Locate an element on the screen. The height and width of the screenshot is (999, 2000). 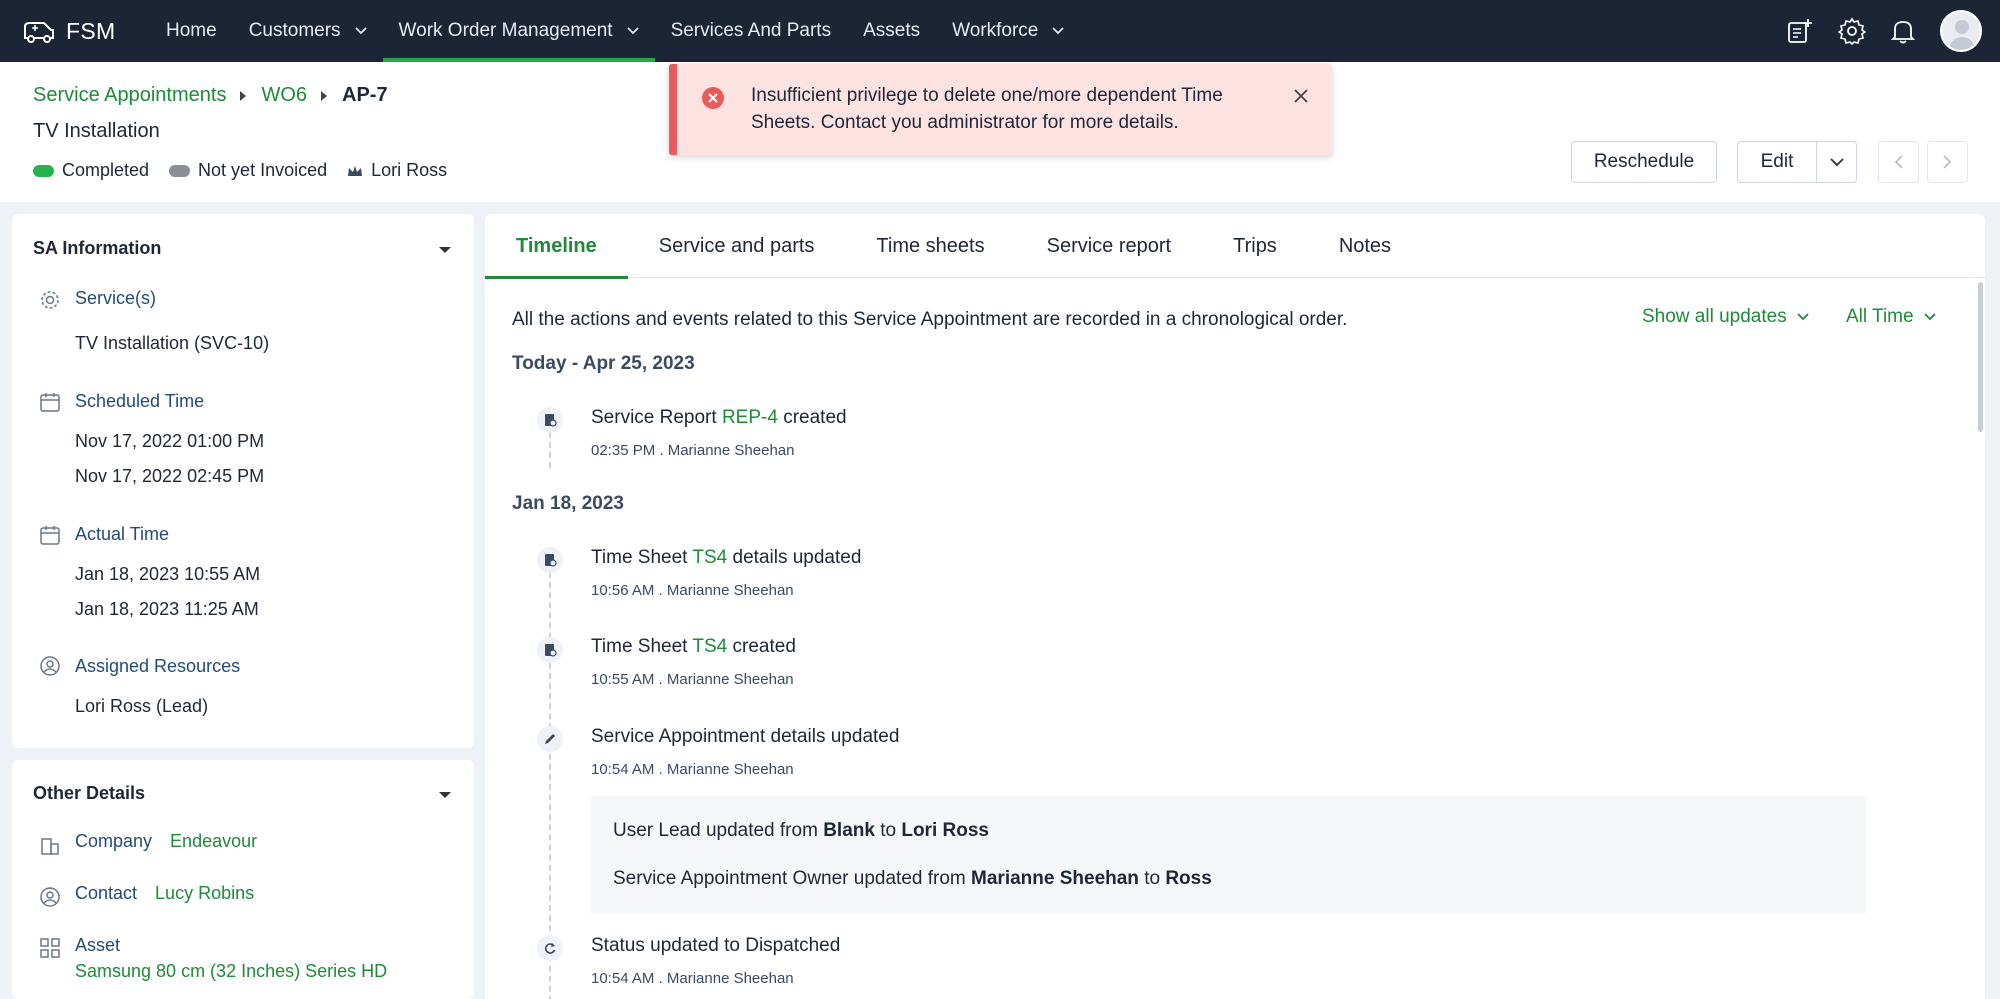
contact-field: Contact Lucy Robins is located at coordinates (164, 893).